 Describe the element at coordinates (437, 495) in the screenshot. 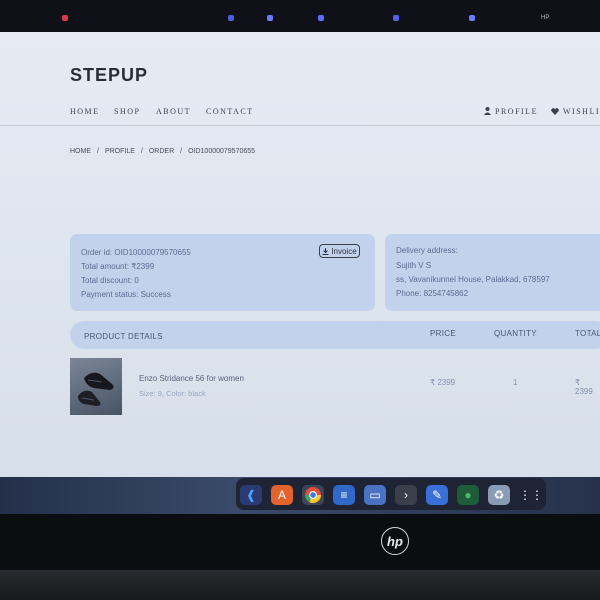

I see `notes-icon: ✎` at that location.